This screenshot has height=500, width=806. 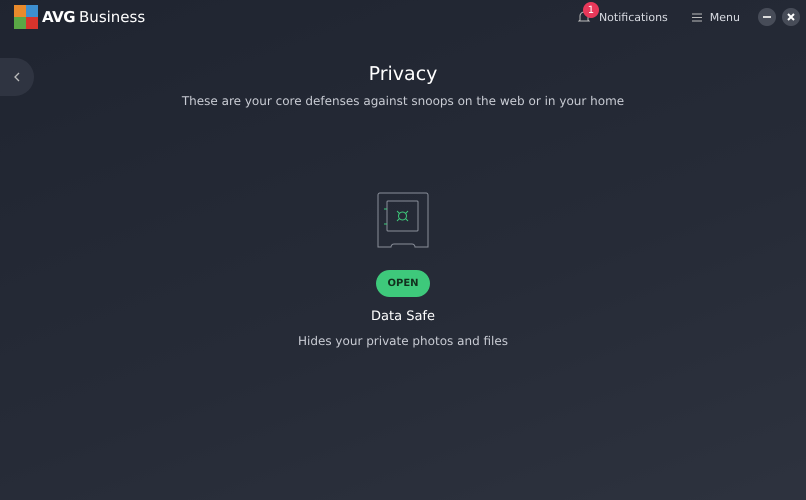 I want to click on logo-icon, so click(x=26, y=17).